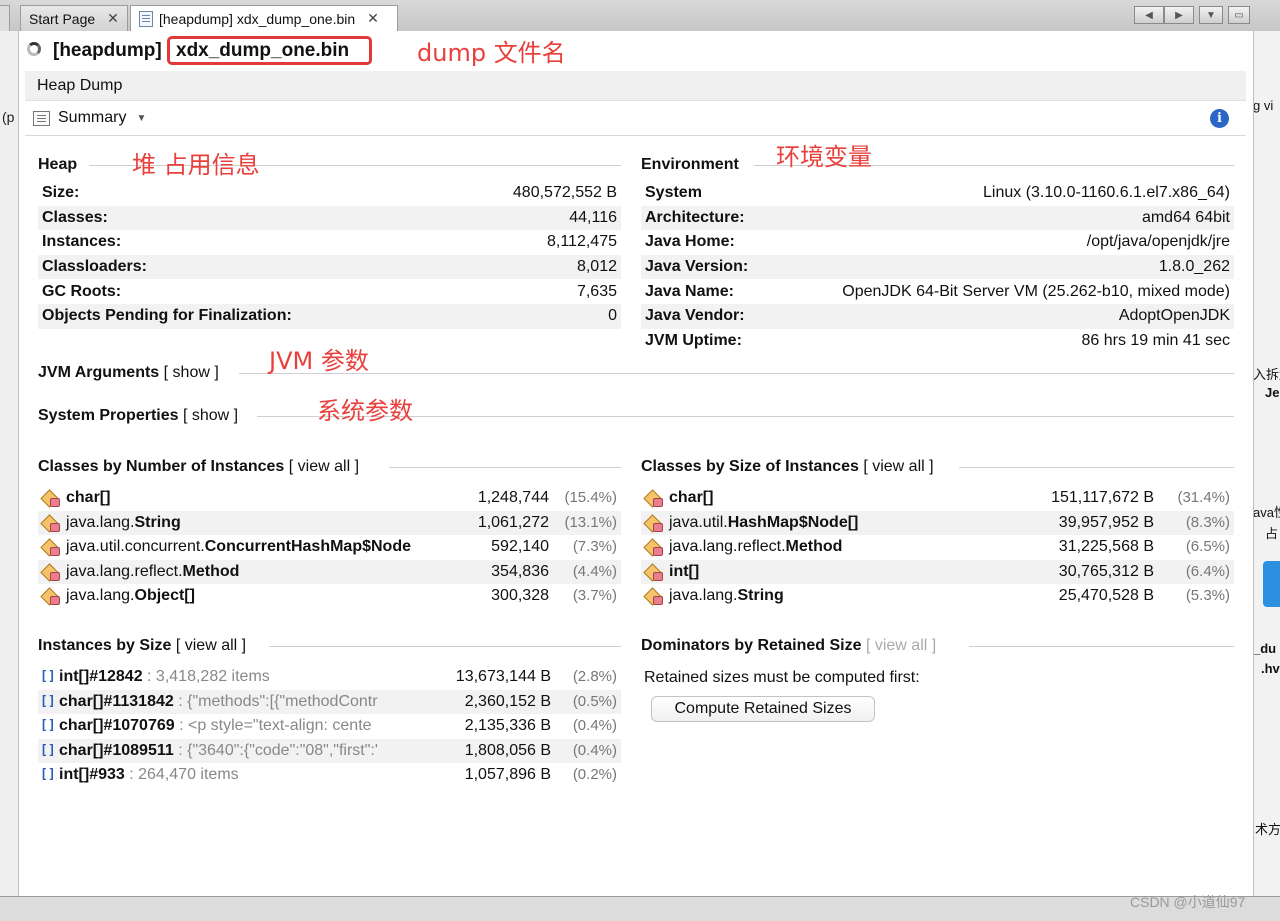 The image size is (1280, 921). Describe the element at coordinates (1179, 15) in the screenshot. I see `scroll-right-icon: ▶` at that location.